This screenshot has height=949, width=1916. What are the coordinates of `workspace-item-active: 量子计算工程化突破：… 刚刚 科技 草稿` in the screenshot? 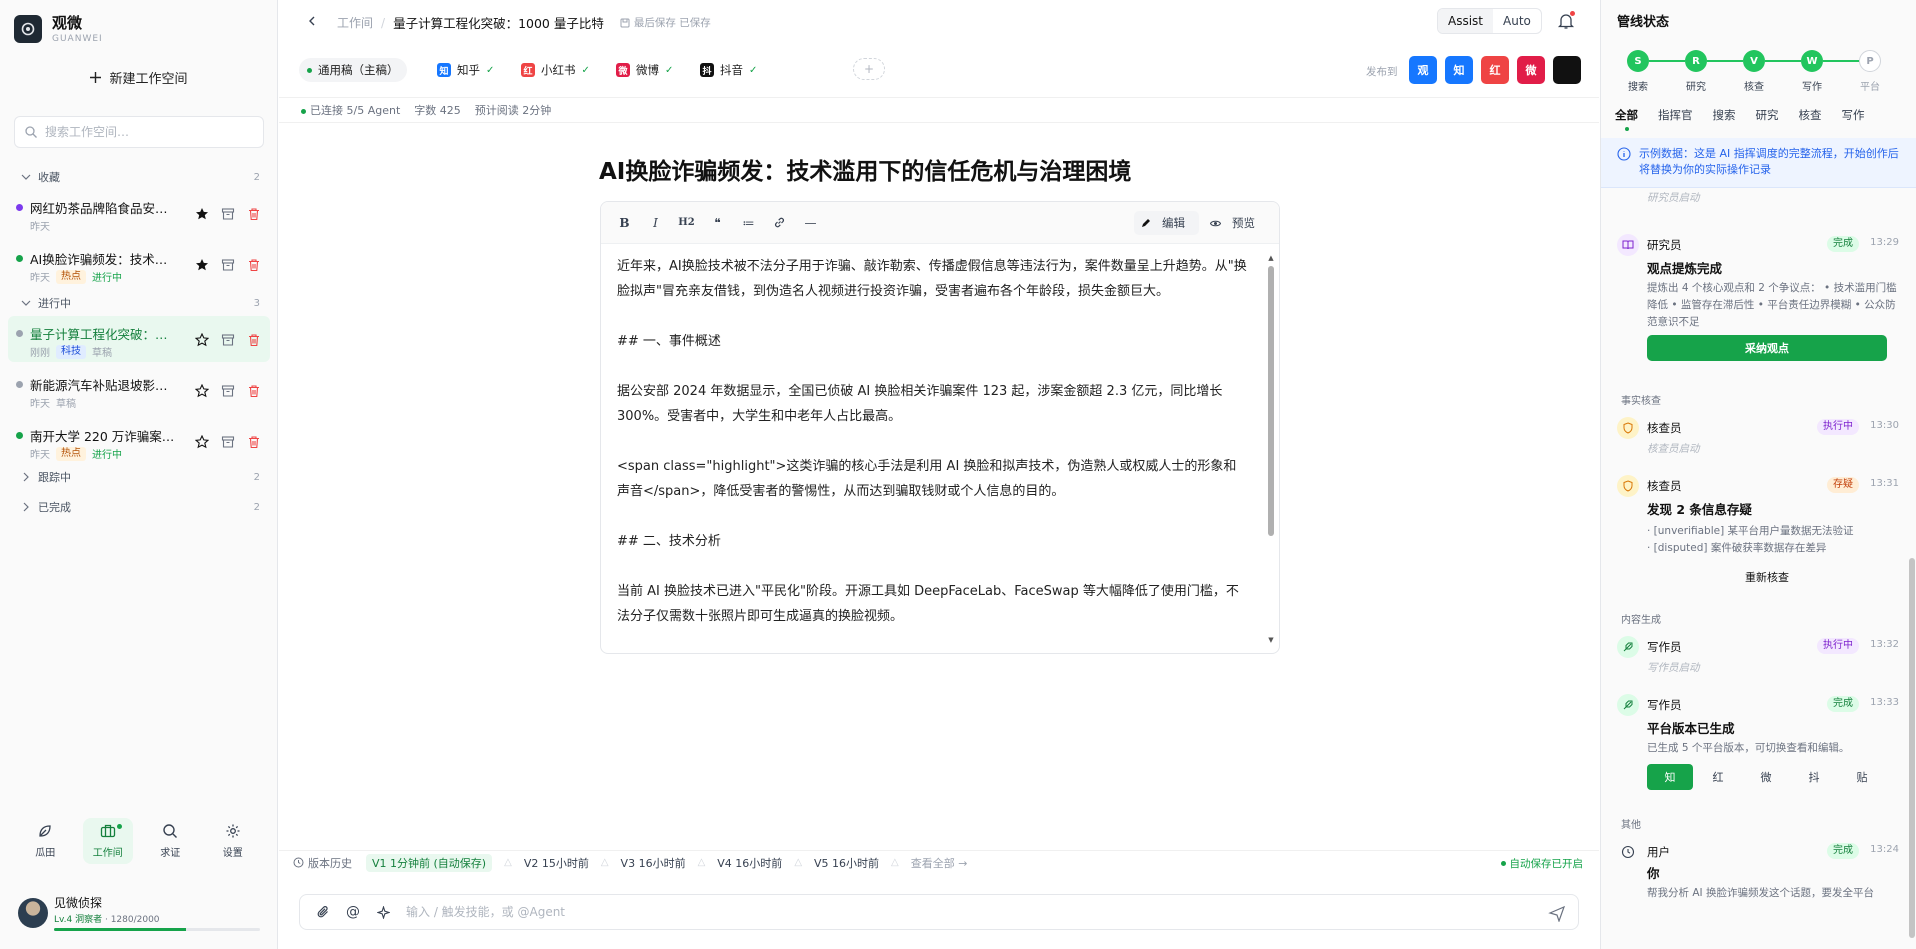 It's located at (139, 339).